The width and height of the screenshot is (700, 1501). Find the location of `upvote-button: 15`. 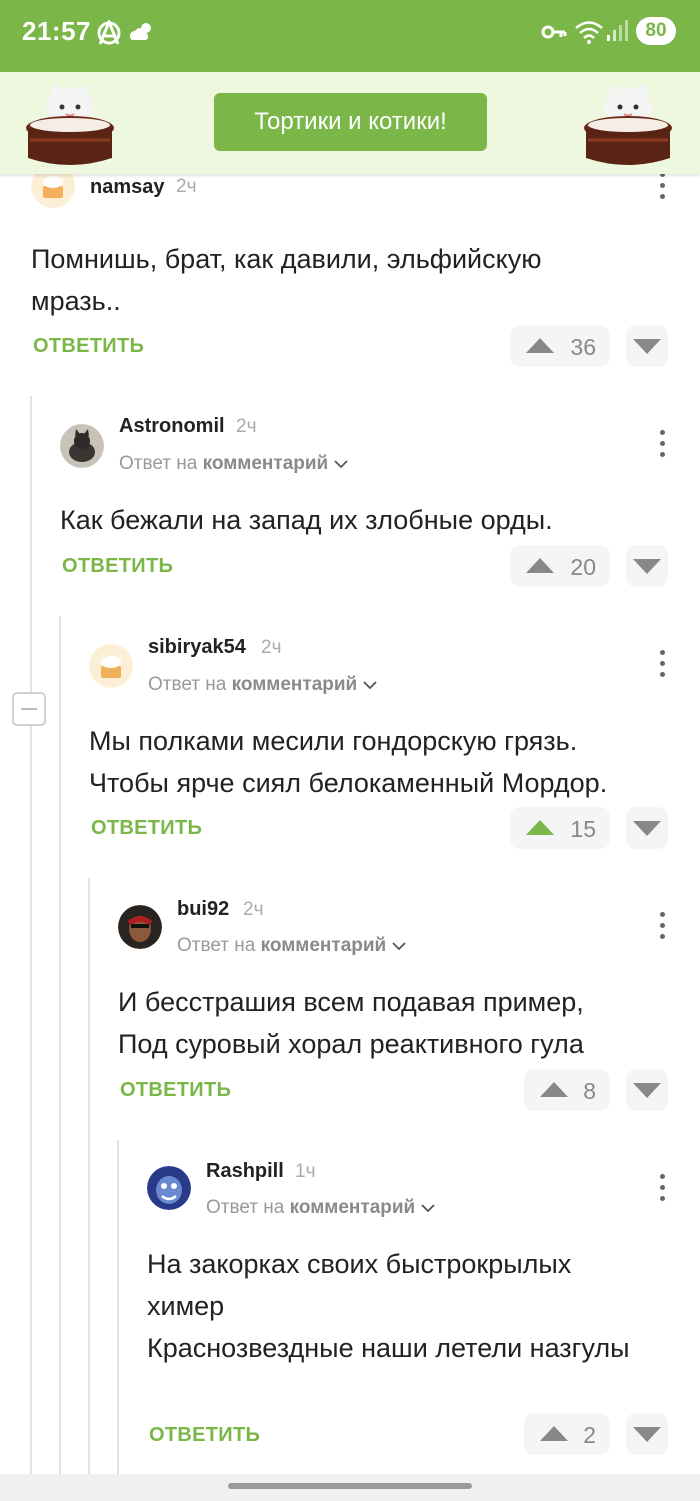

upvote-button: 15 is located at coordinates (560, 828).